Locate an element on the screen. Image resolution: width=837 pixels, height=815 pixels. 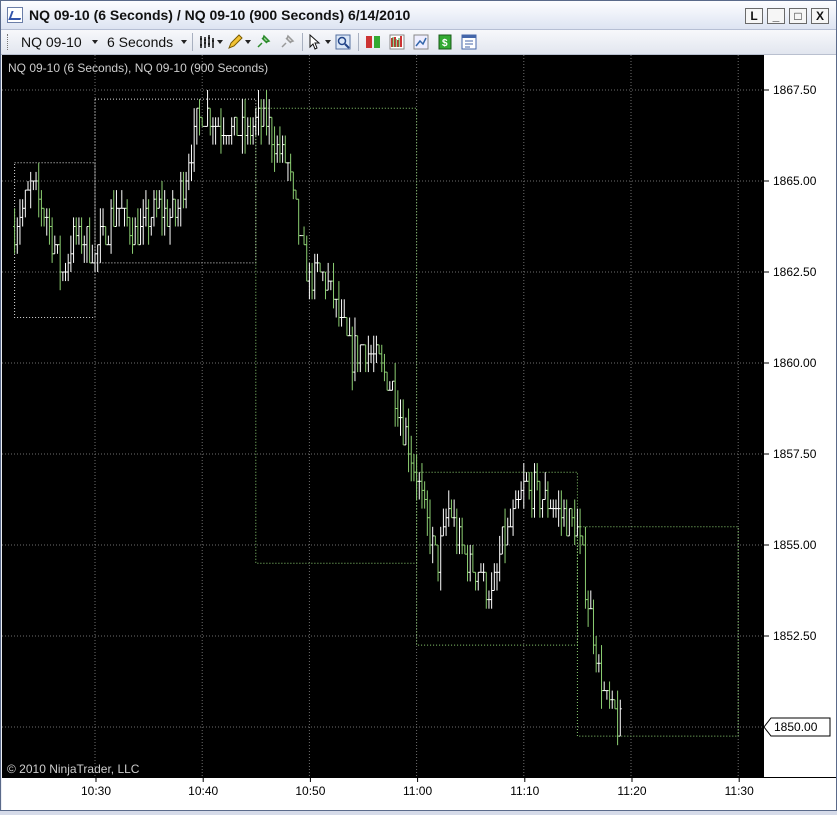
zoom-icon is located at coordinates (343, 42).